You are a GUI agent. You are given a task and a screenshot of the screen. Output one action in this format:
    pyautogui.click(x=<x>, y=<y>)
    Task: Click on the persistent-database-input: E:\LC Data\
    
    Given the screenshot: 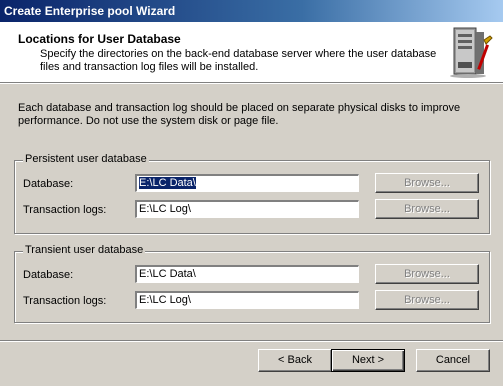 What is the action you would take?
    pyautogui.click(x=247, y=183)
    